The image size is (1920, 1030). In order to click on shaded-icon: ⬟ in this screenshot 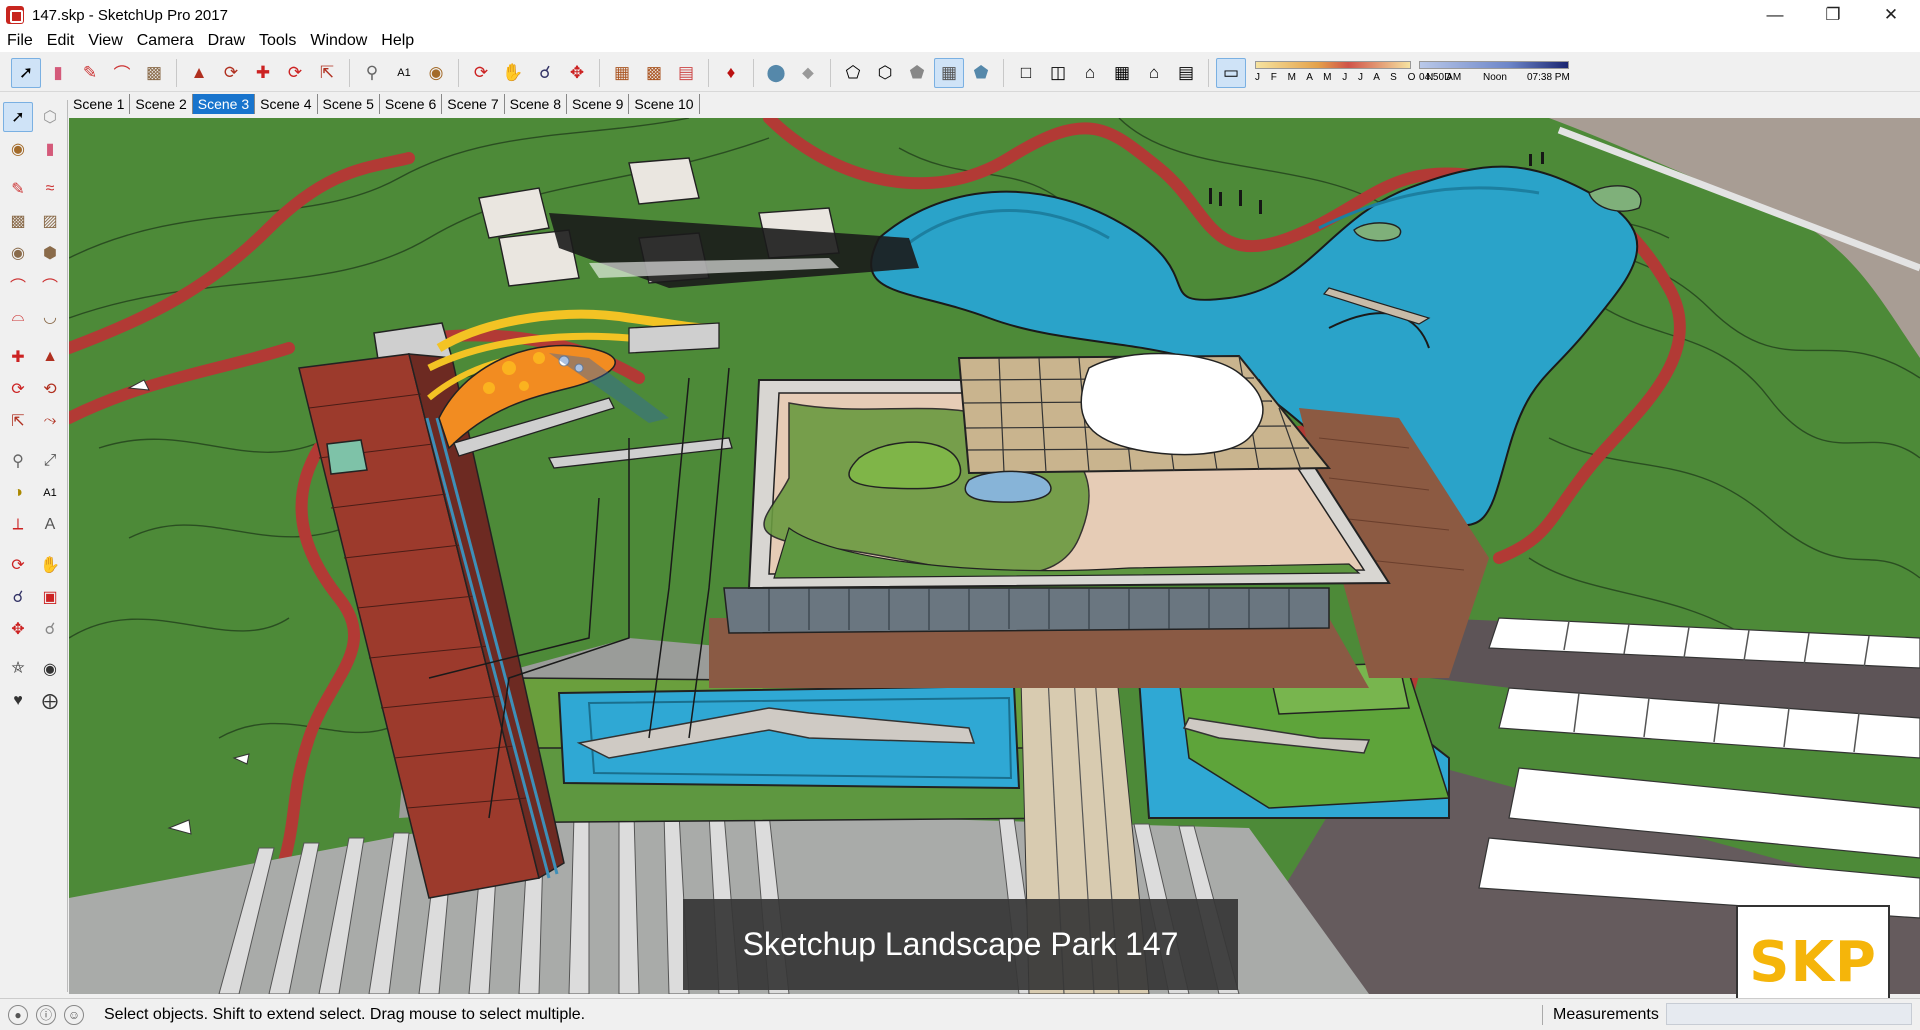, I will do `click(917, 73)`.